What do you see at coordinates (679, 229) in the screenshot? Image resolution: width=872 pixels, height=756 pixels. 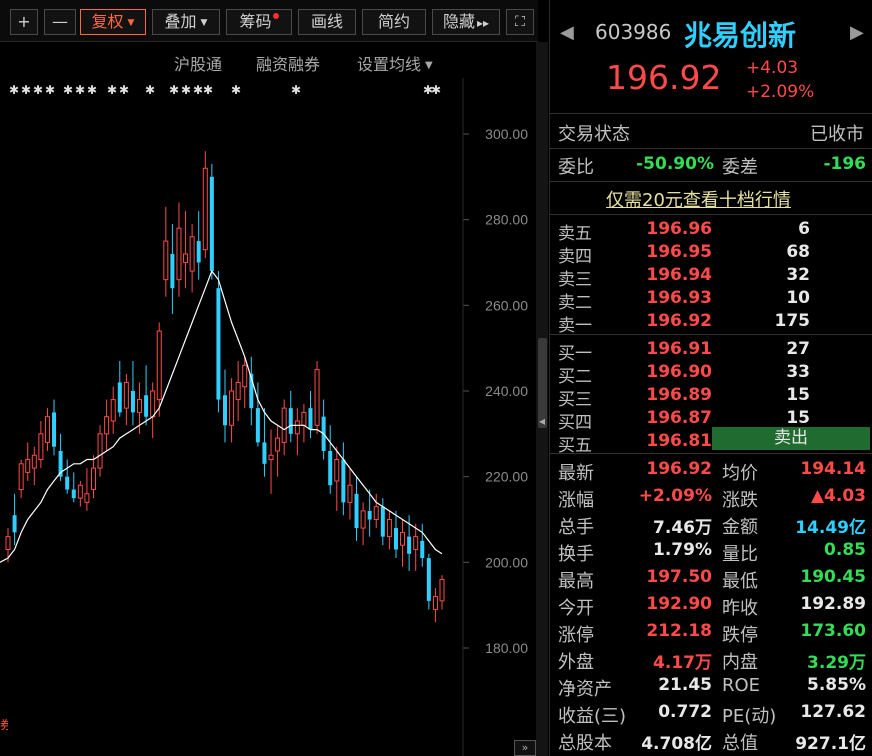 I see `ask-level-price: 196.96` at bounding box center [679, 229].